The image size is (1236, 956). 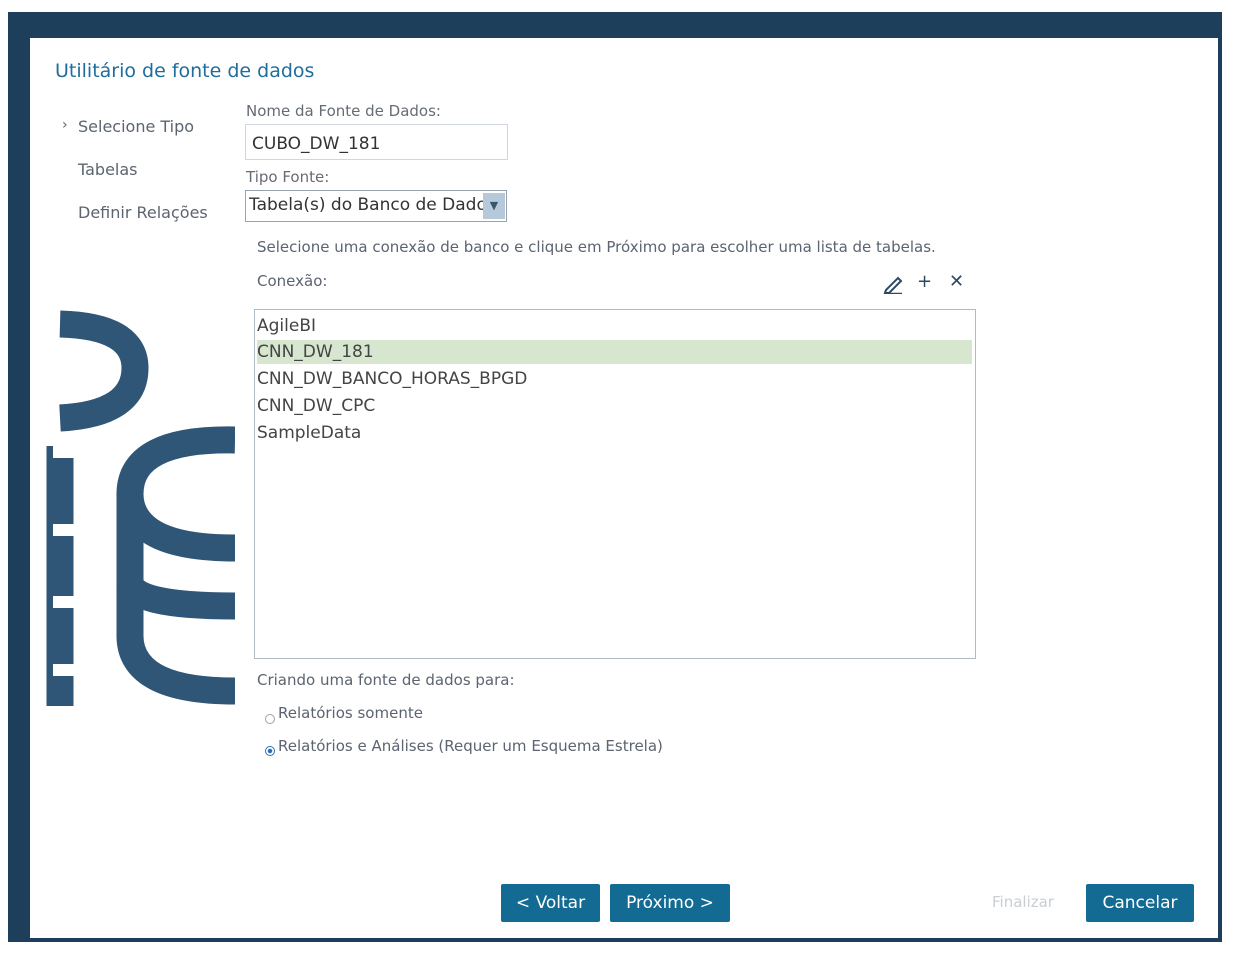 I want to click on chevron-down-icon: ▼, so click(x=494, y=206).